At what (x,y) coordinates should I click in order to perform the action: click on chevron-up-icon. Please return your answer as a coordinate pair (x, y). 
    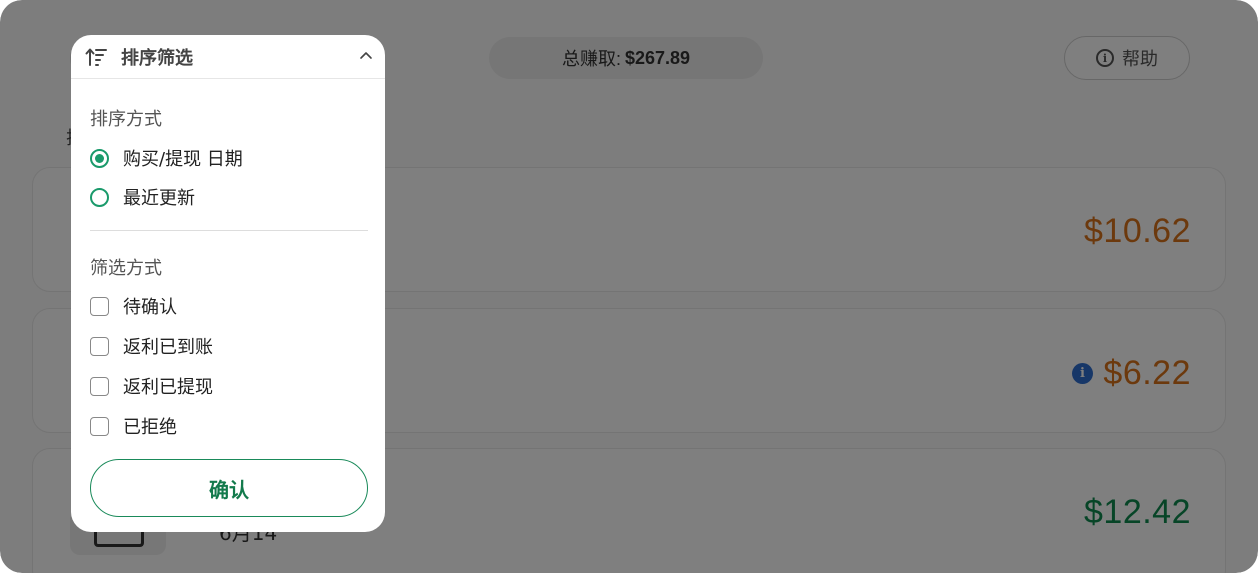
    Looking at the image, I should click on (366, 56).